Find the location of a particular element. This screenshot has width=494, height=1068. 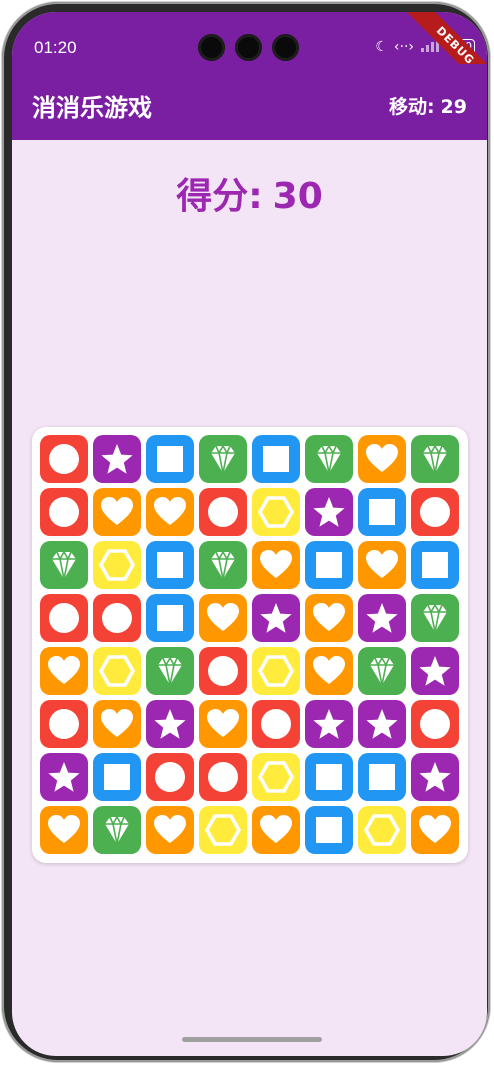

moon-icon: ☾ is located at coordinates (381, 47).